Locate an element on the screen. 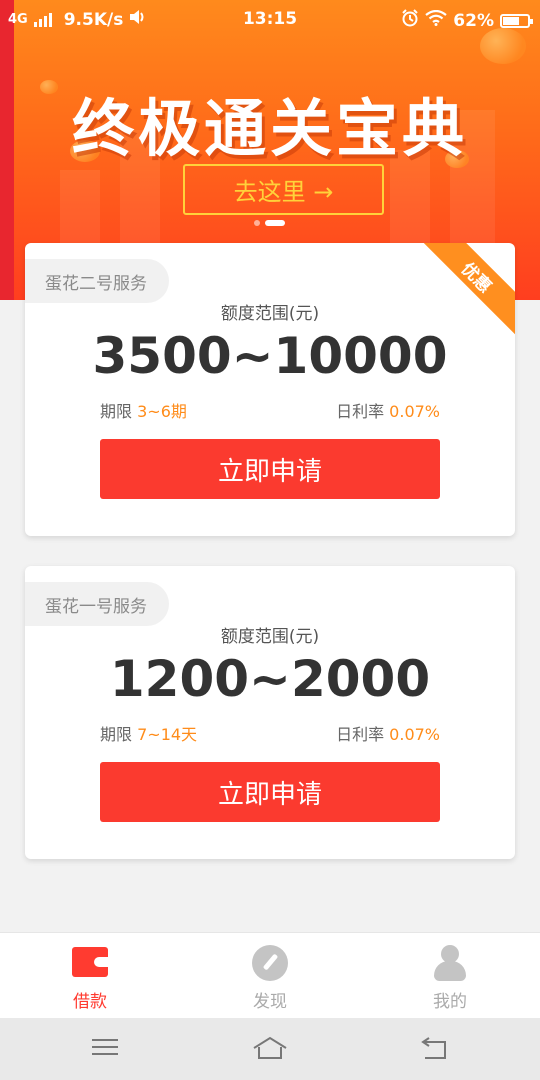 This screenshot has width=540, height=1080. tab-label: 发现 is located at coordinates (270, 1002).